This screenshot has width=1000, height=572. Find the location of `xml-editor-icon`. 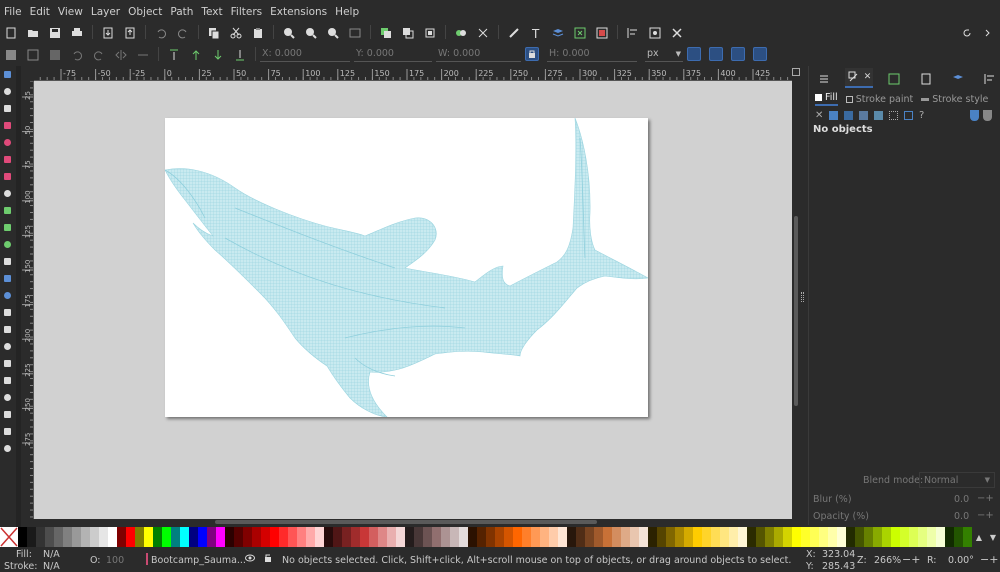

xml-editor-icon is located at coordinates (580, 32).